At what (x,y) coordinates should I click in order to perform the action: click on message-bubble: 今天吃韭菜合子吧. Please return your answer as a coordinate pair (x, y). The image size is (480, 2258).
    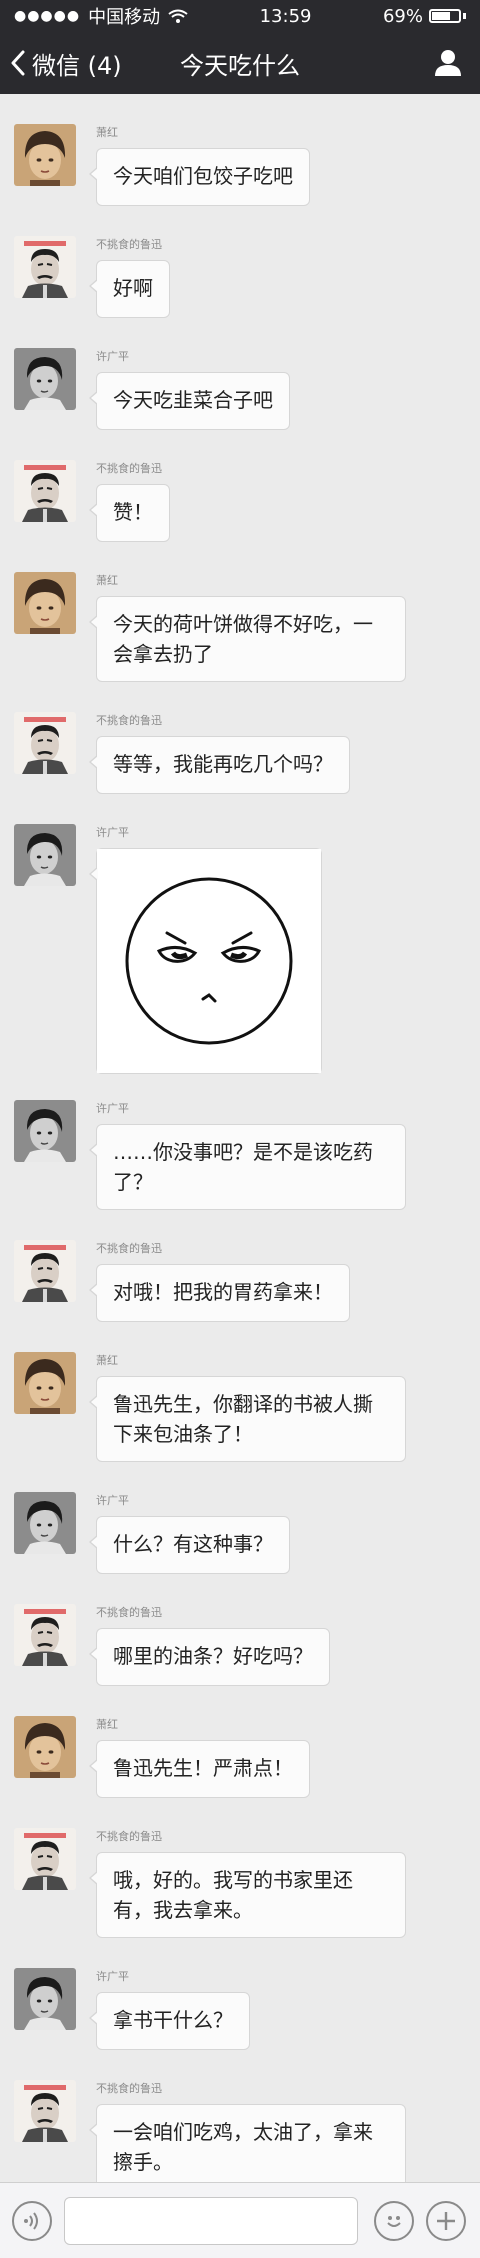
    Looking at the image, I should click on (189, 401).